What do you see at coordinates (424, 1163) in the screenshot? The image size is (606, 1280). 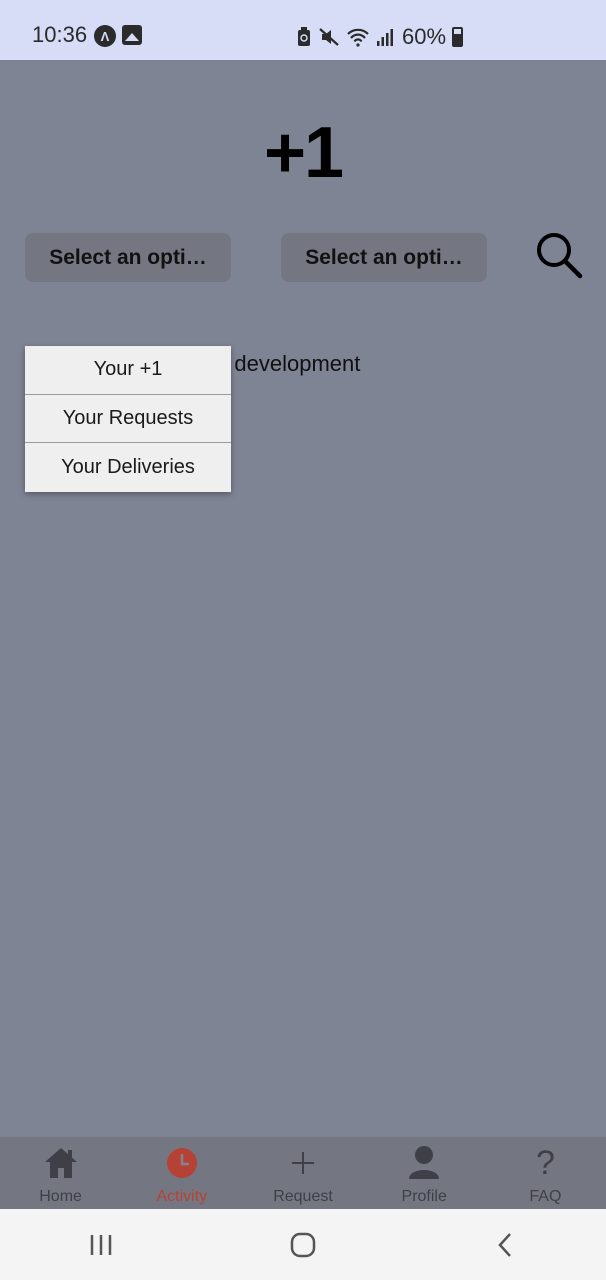 I see `person-icon` at bounding box center [424, 1163].